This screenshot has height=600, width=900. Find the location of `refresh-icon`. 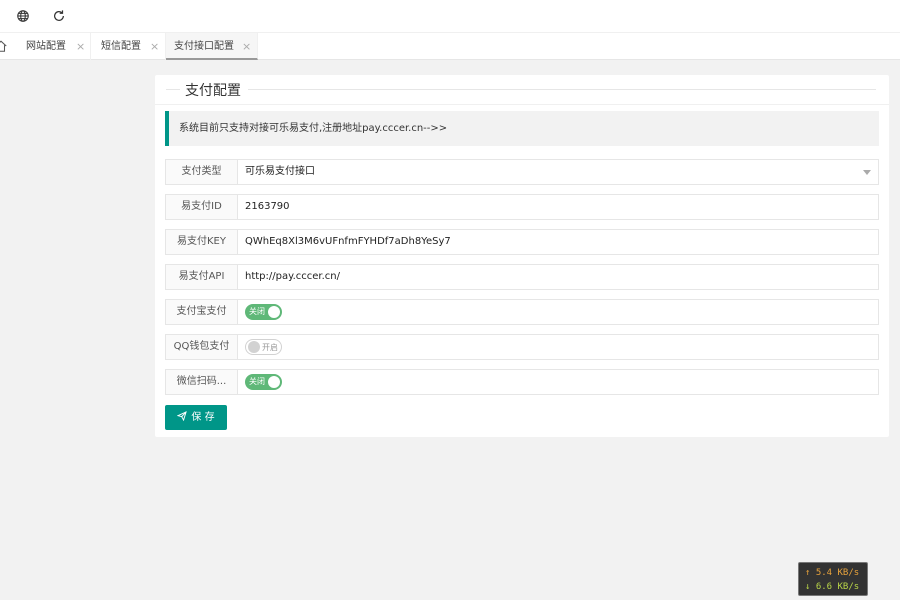

refresh-icon is located at coordinates (59, 16).